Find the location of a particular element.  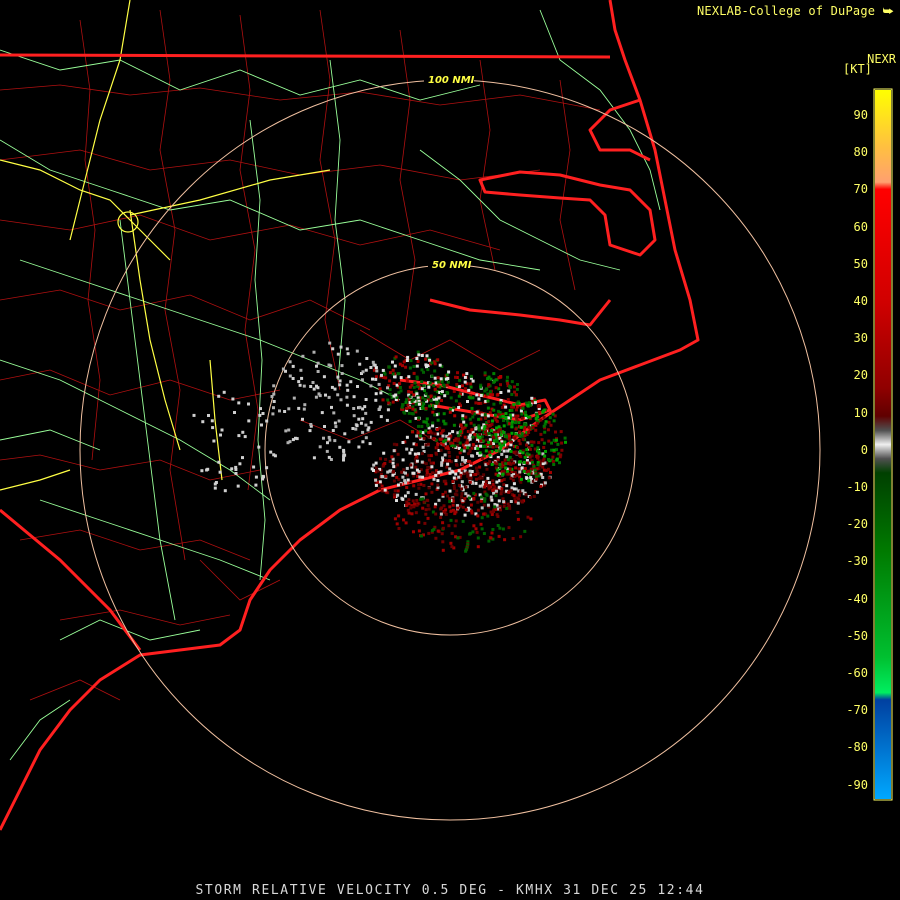

cod-logo-icon: ⮩ is located at coordinates (888, 11).